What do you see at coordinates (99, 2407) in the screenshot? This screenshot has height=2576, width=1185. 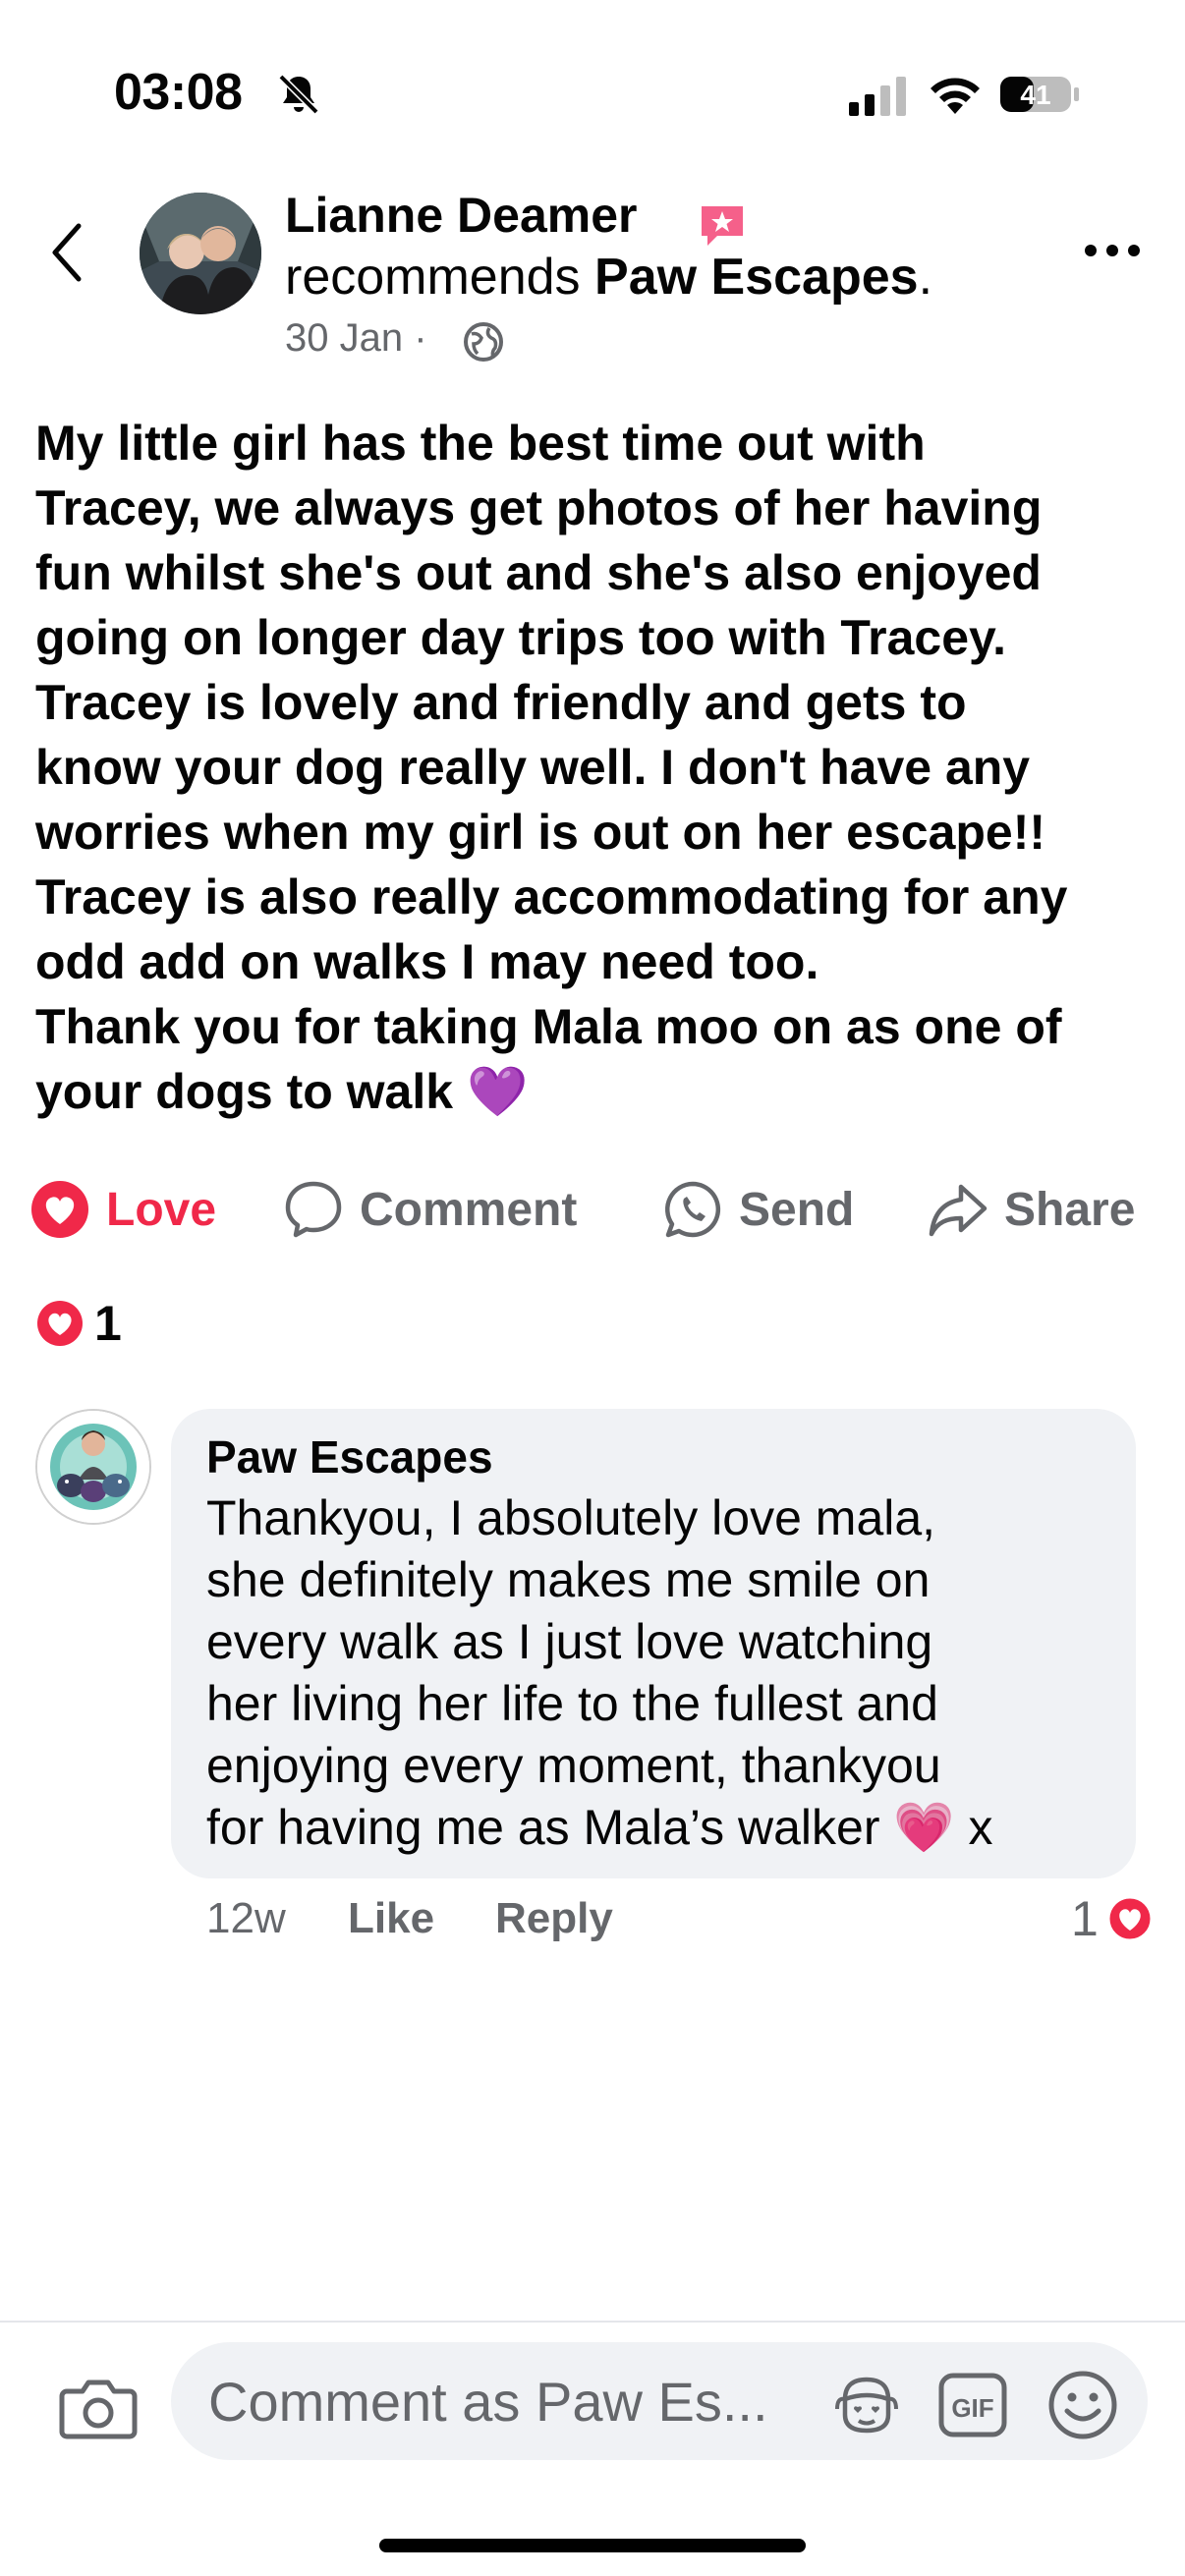 I see `camera-icon` at bounding box center [99, 2407].